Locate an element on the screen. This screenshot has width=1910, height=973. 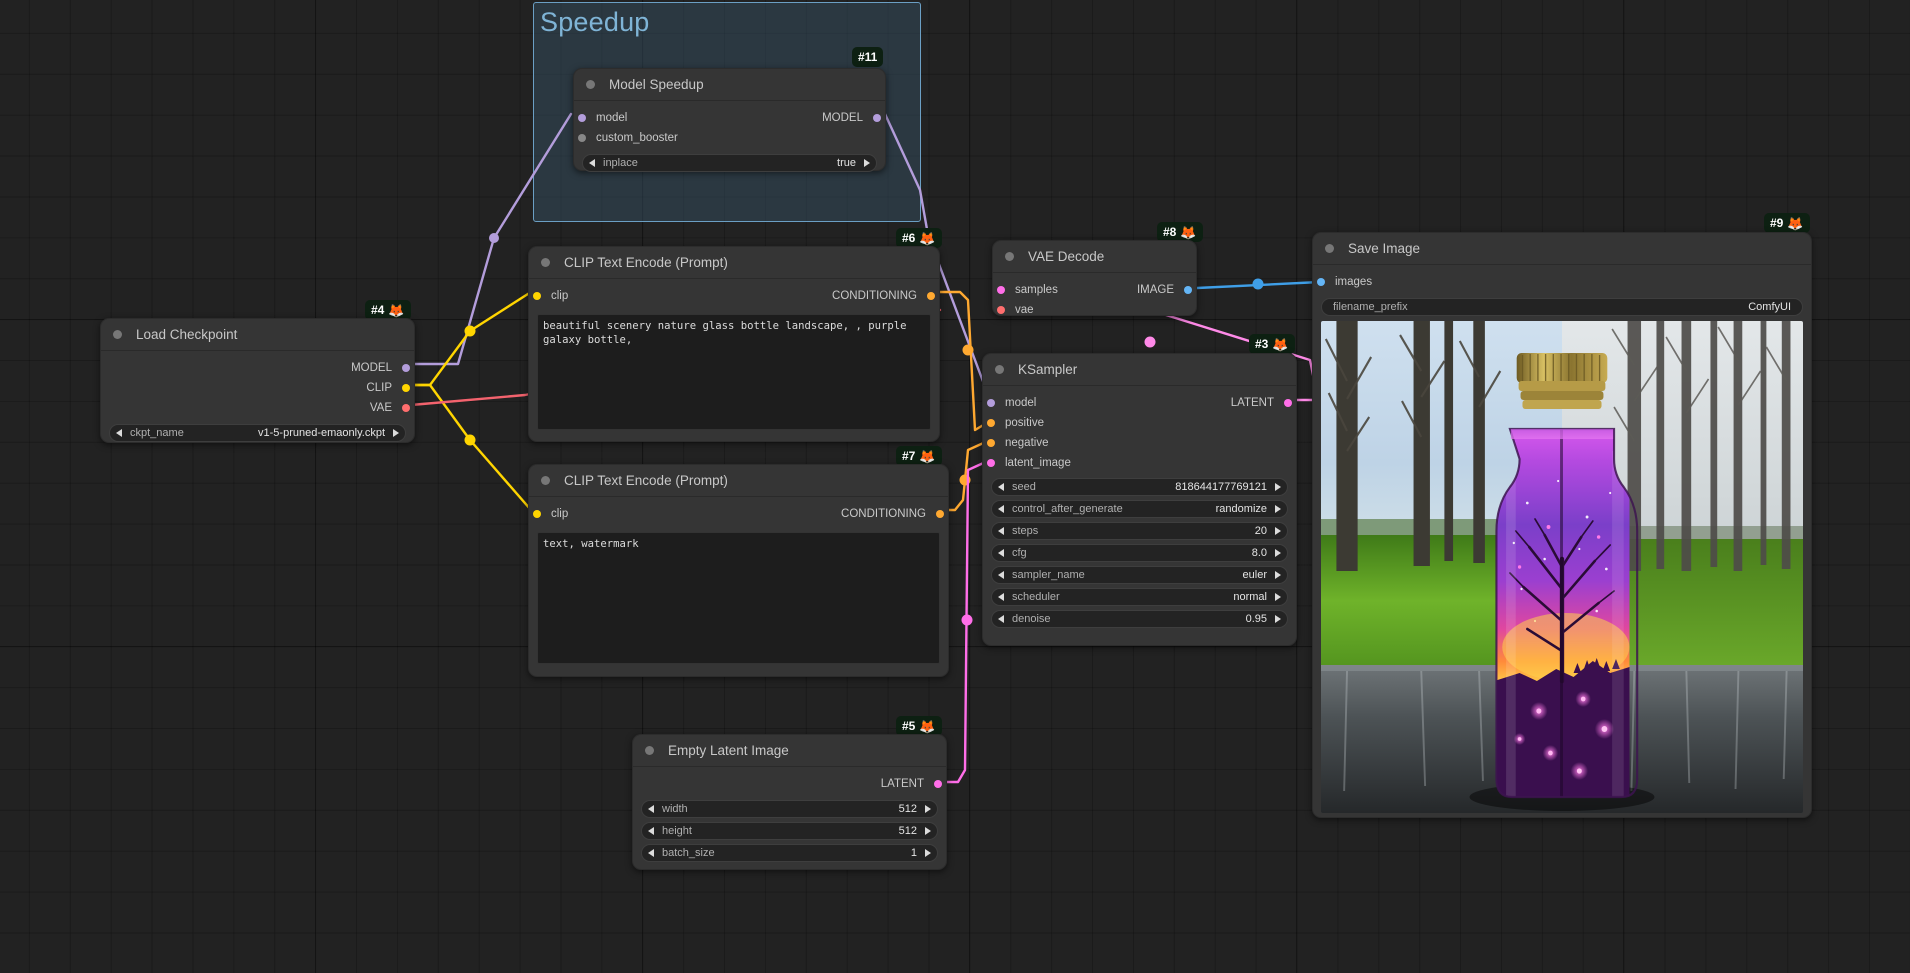
widget-inplace: inplace true is located at coordinates (729, 163).